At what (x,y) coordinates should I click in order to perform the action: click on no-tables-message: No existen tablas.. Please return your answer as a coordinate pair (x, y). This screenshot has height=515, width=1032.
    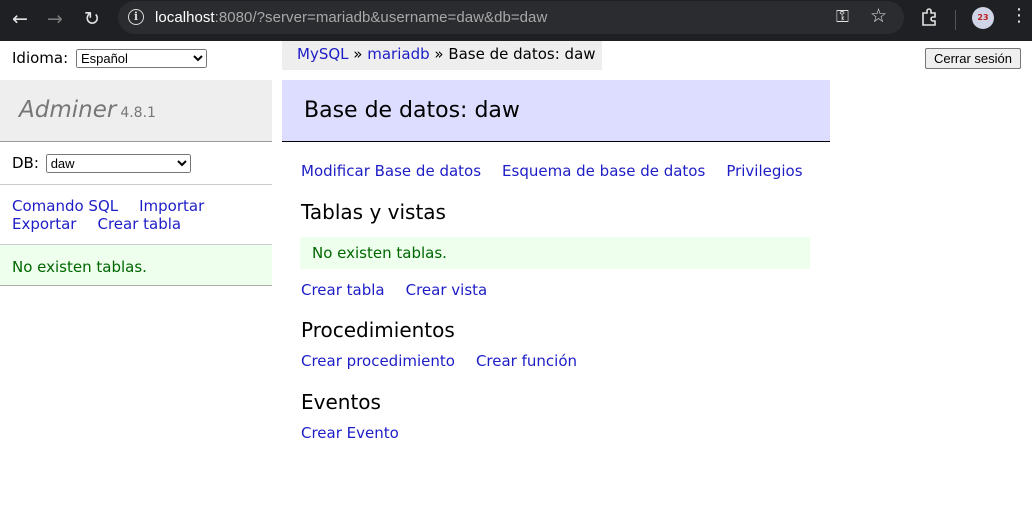
    Looking at the image, I should click on (555, 253).